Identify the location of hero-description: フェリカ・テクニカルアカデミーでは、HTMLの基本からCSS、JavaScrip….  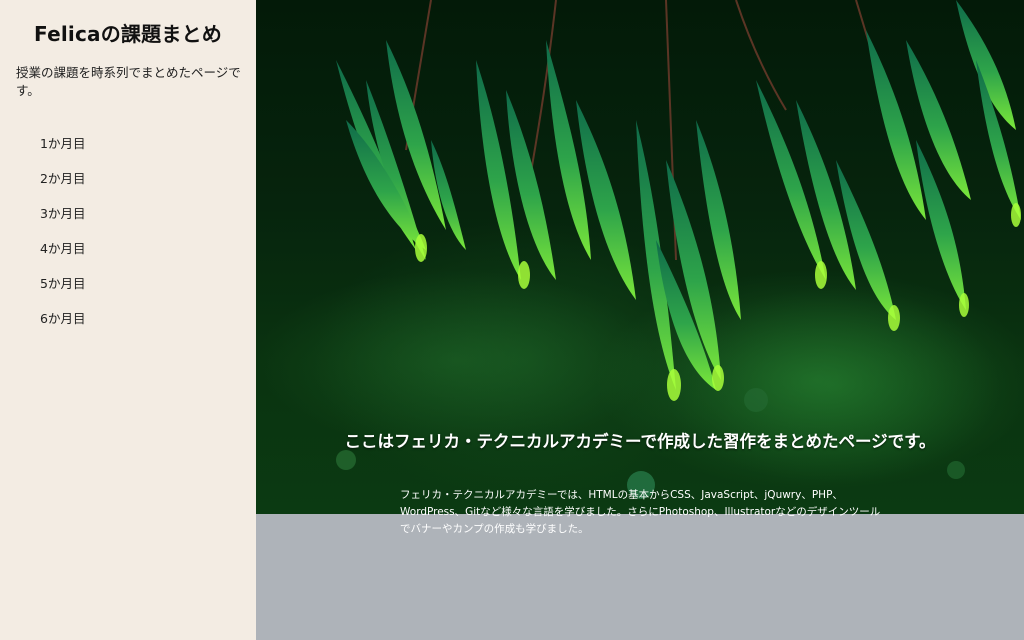
(640, 512).